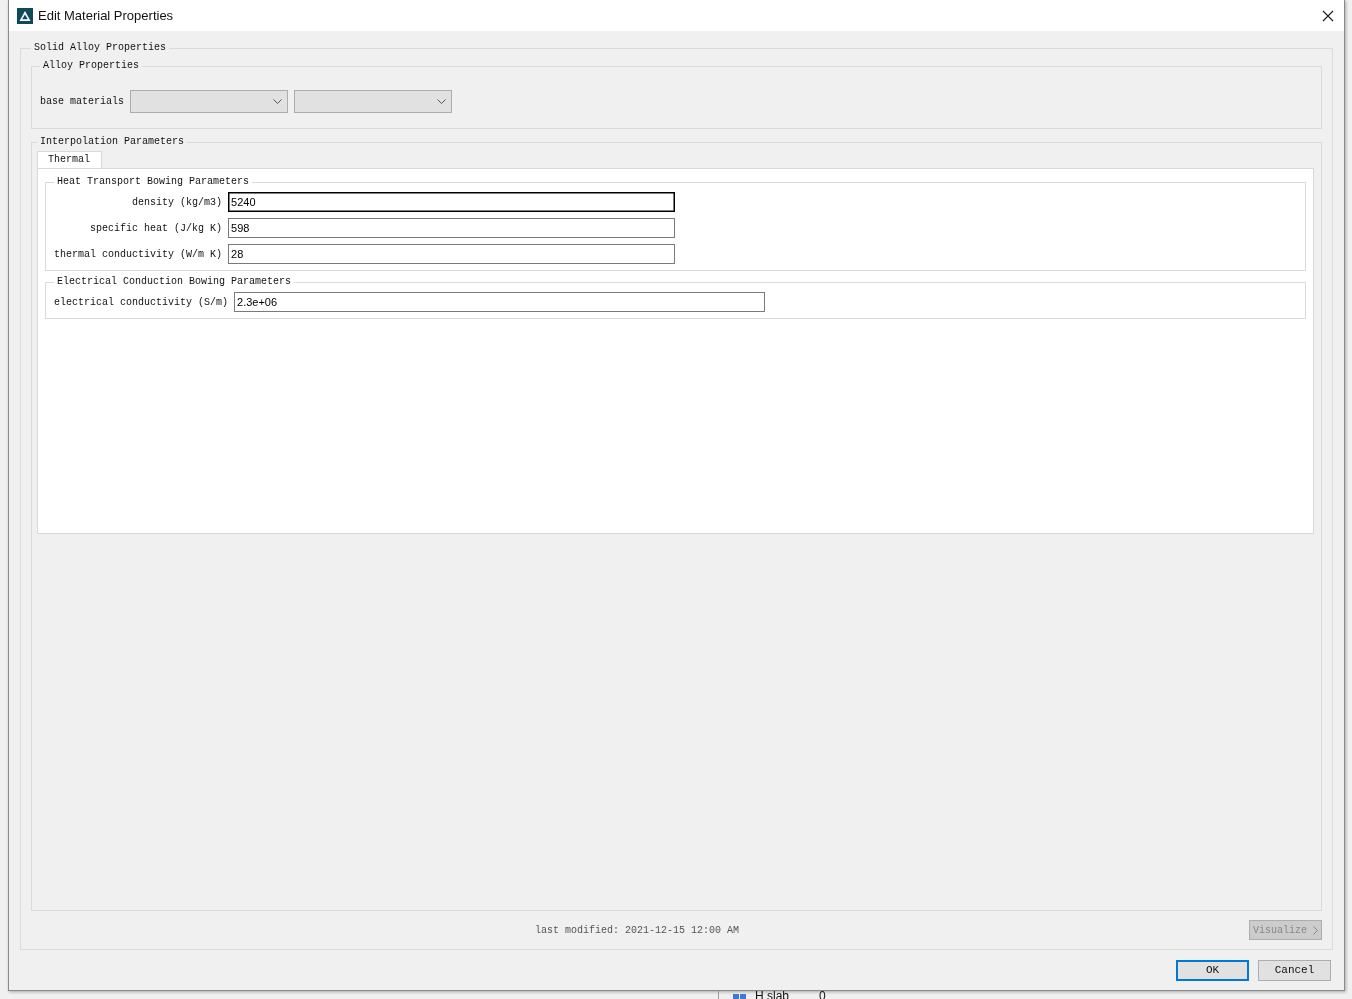 The image size is (1352, 999). I want to click on input-field: 28, so click(452, 254).